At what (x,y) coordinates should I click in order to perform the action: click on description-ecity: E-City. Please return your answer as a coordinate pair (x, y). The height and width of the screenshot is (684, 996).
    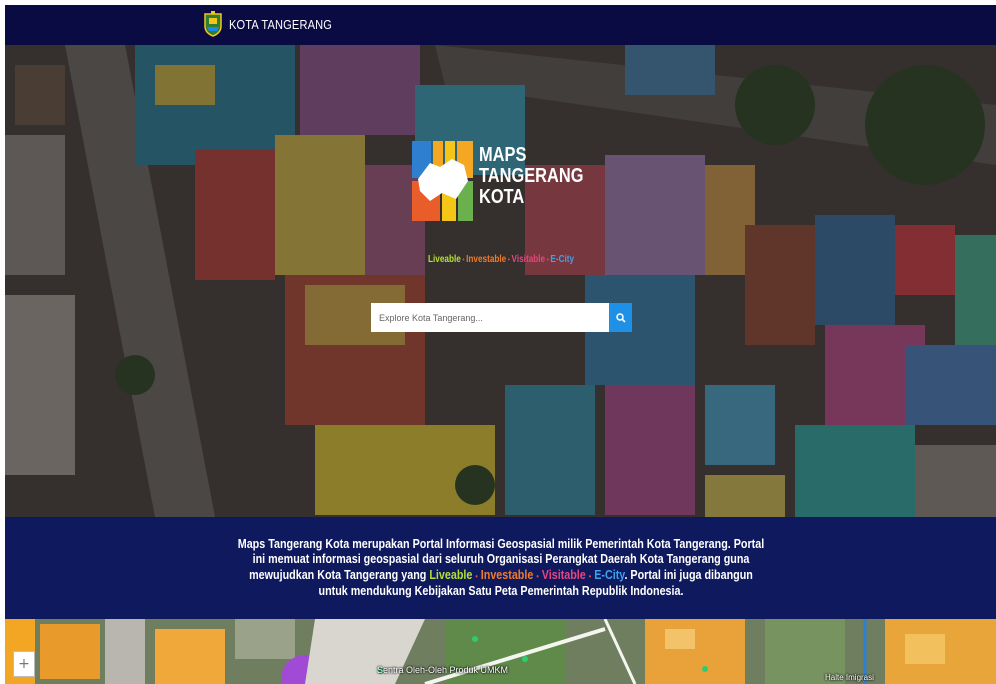
    Looking at the image, I should click on (608, 574).